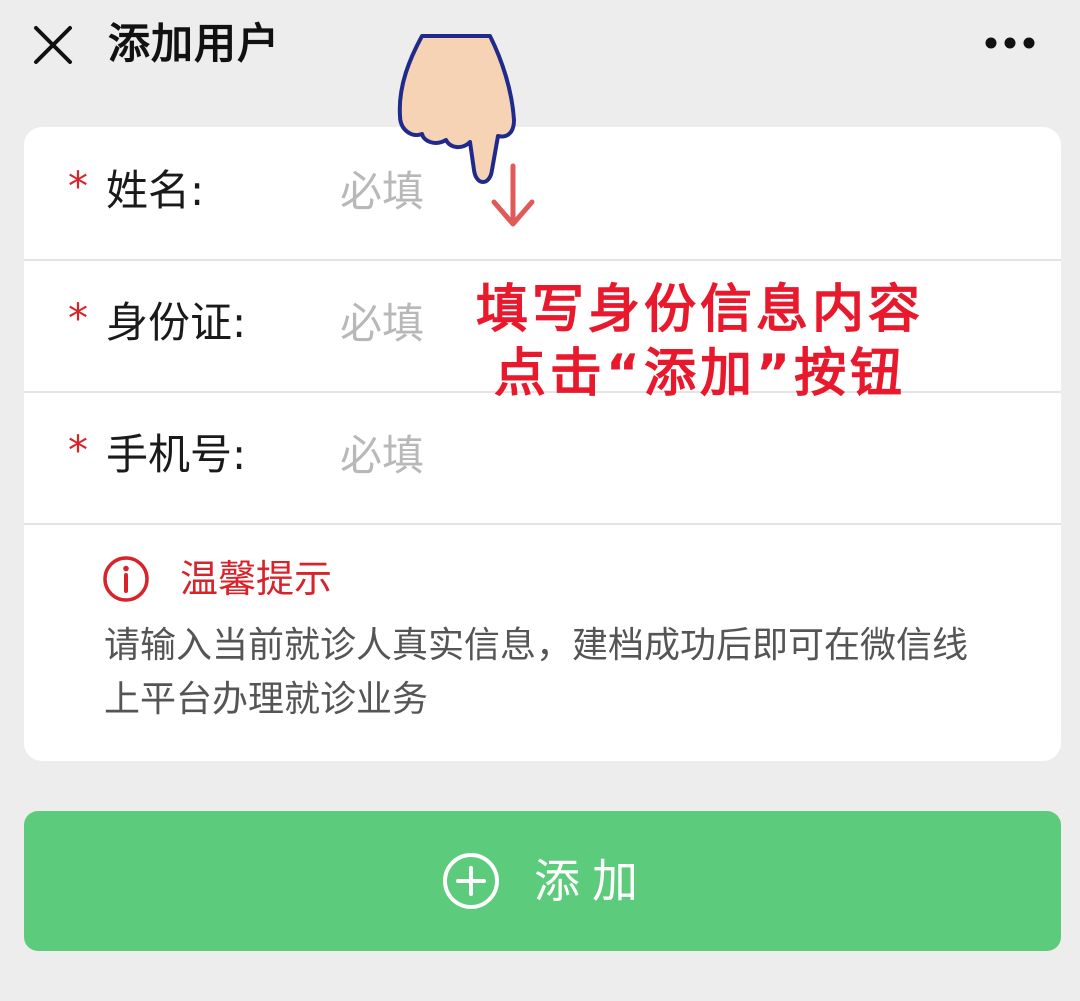  Describe the element at coordinates (176, 454) in the screenshot. I see `phone-label: 手机号:` at that location.